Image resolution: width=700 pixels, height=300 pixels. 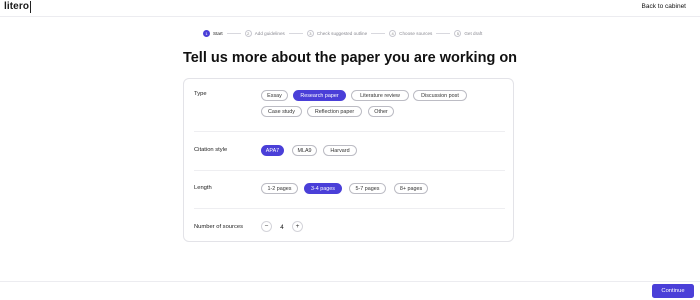 What do you see at coordinates (218, 33) in the screenshot?
I see `step-label: Start` at bounding box center [218, 33].